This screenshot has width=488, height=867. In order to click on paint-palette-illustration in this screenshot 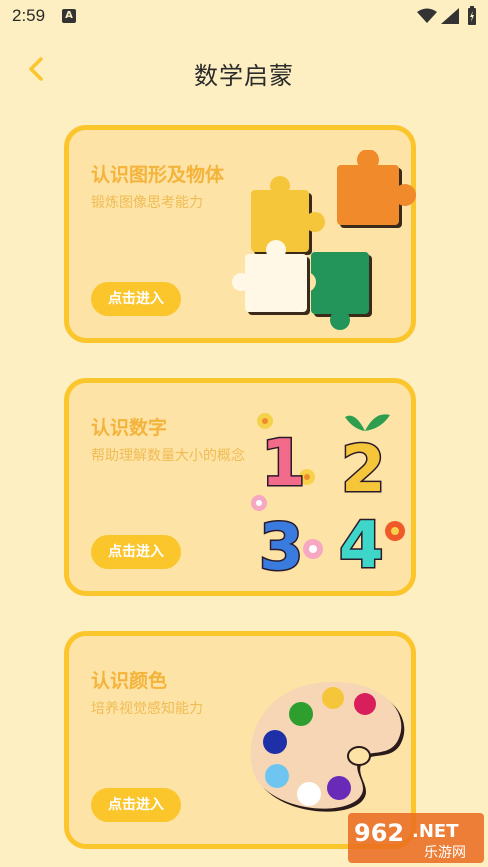, I will do `click(327, 747)`.